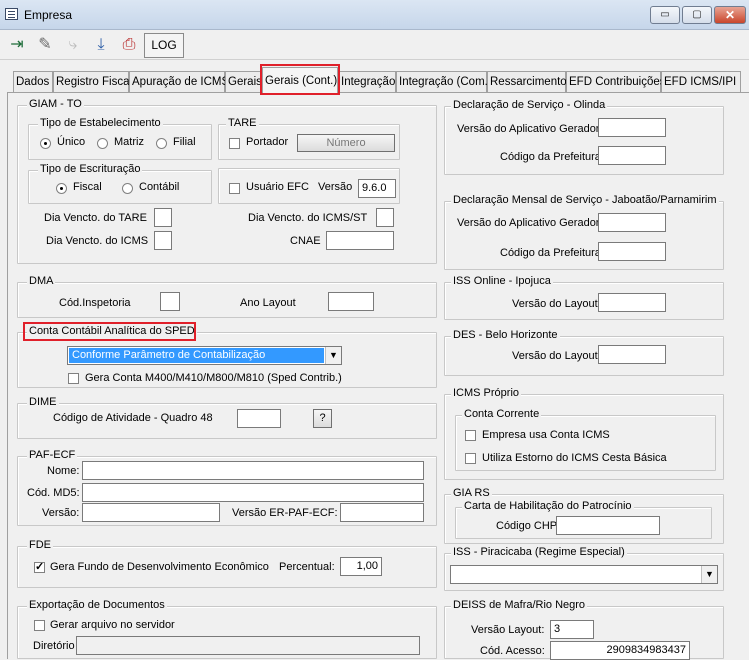 This screenshot has width=749, height=660. Describe the element at coordinates (161, 143) in the screenshot. I see `radio-filial` at that location.